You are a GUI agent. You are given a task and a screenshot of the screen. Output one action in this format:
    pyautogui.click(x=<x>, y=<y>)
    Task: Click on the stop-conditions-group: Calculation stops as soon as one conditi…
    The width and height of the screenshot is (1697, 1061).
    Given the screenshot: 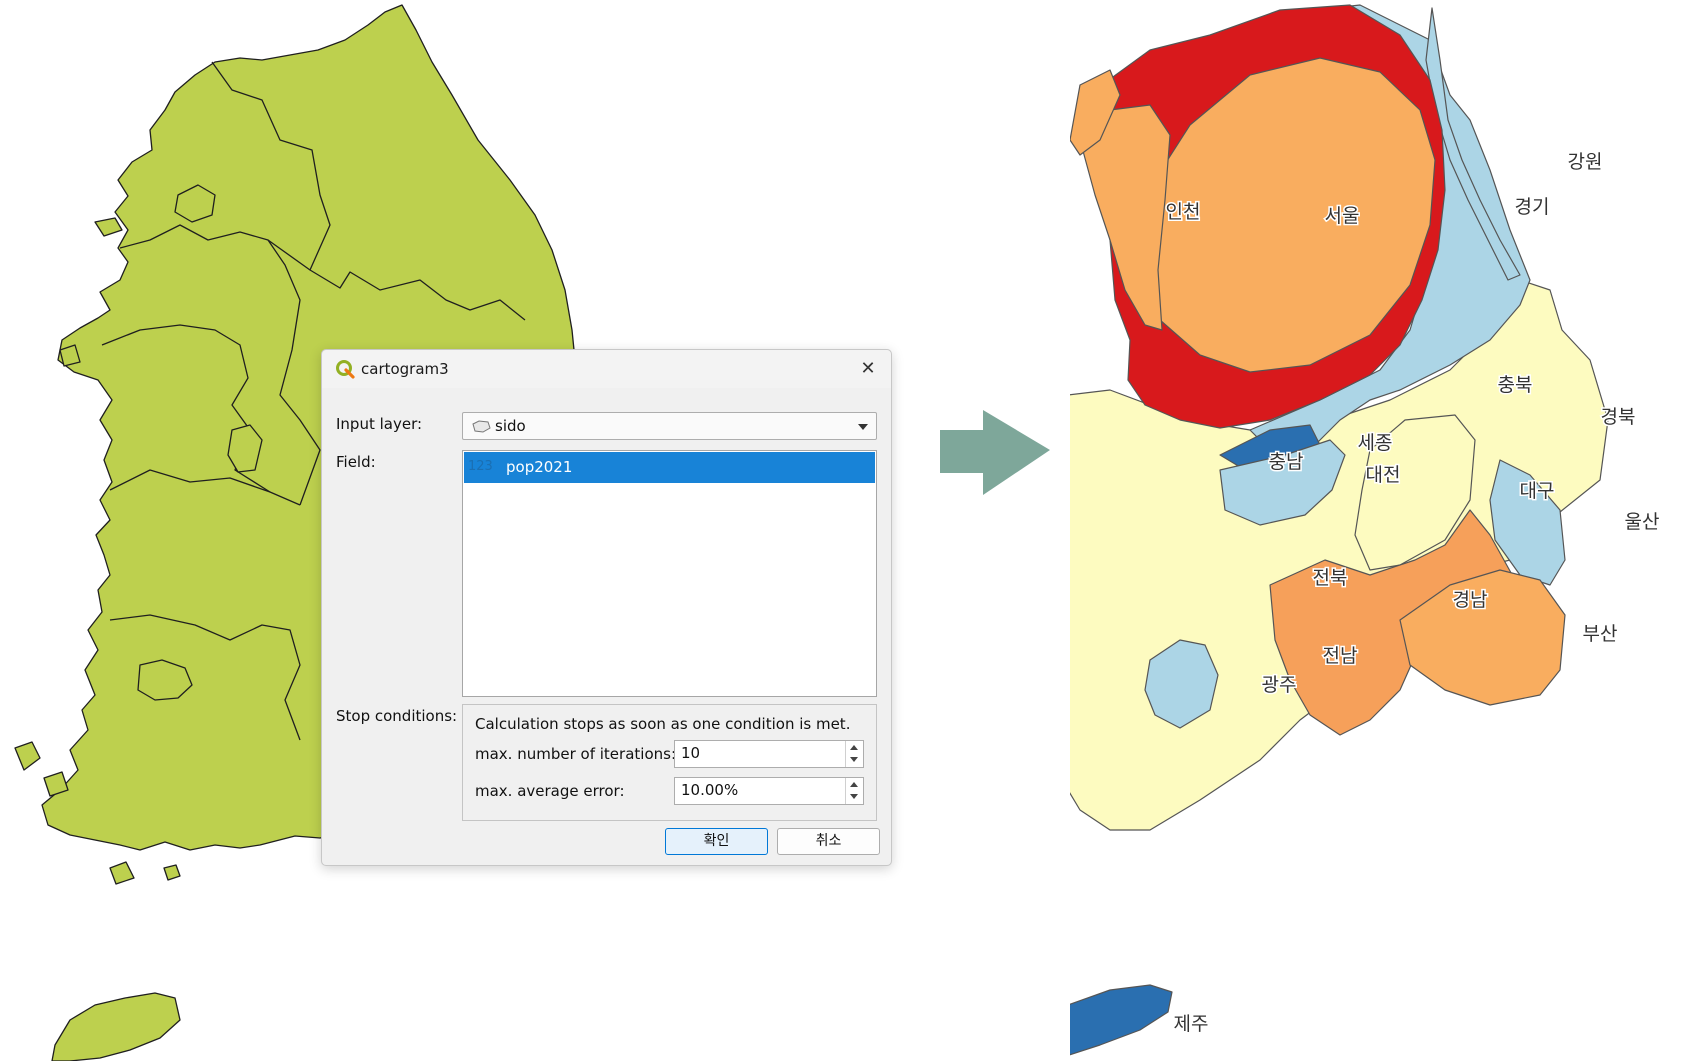 What is the action you would take?
    pyautogui.click(x=669, y=762)
    